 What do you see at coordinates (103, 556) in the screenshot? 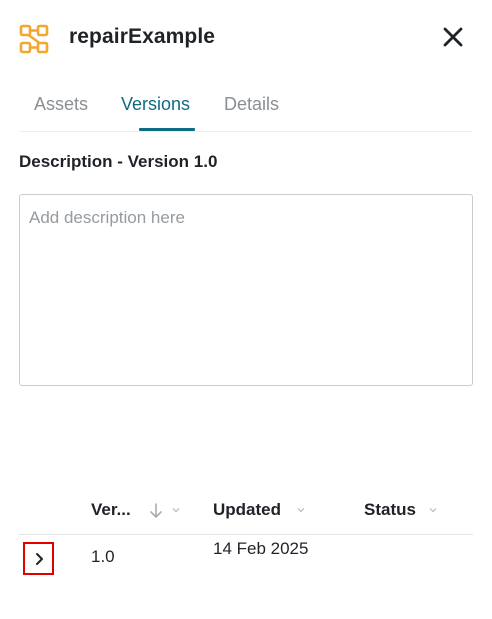
I see `version-cell: 1.0` at bounding box center [103, 556].